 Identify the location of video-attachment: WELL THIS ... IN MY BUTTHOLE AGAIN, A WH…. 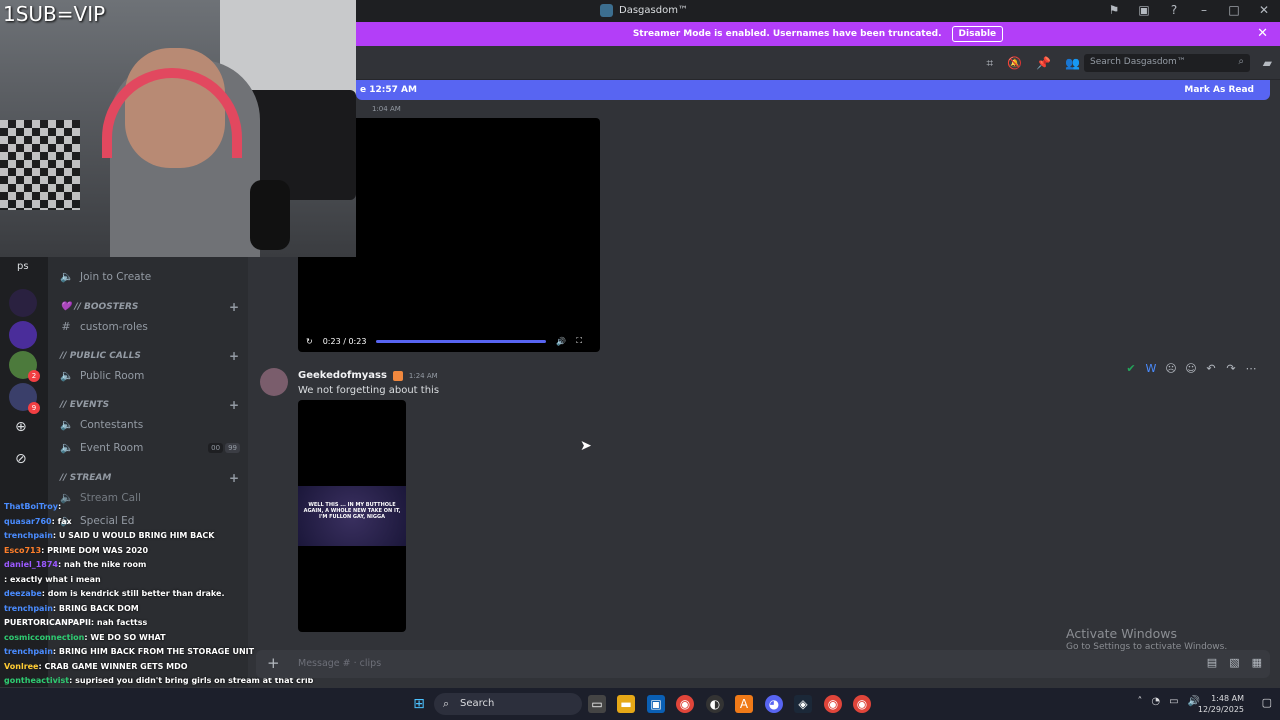
(352, 516).